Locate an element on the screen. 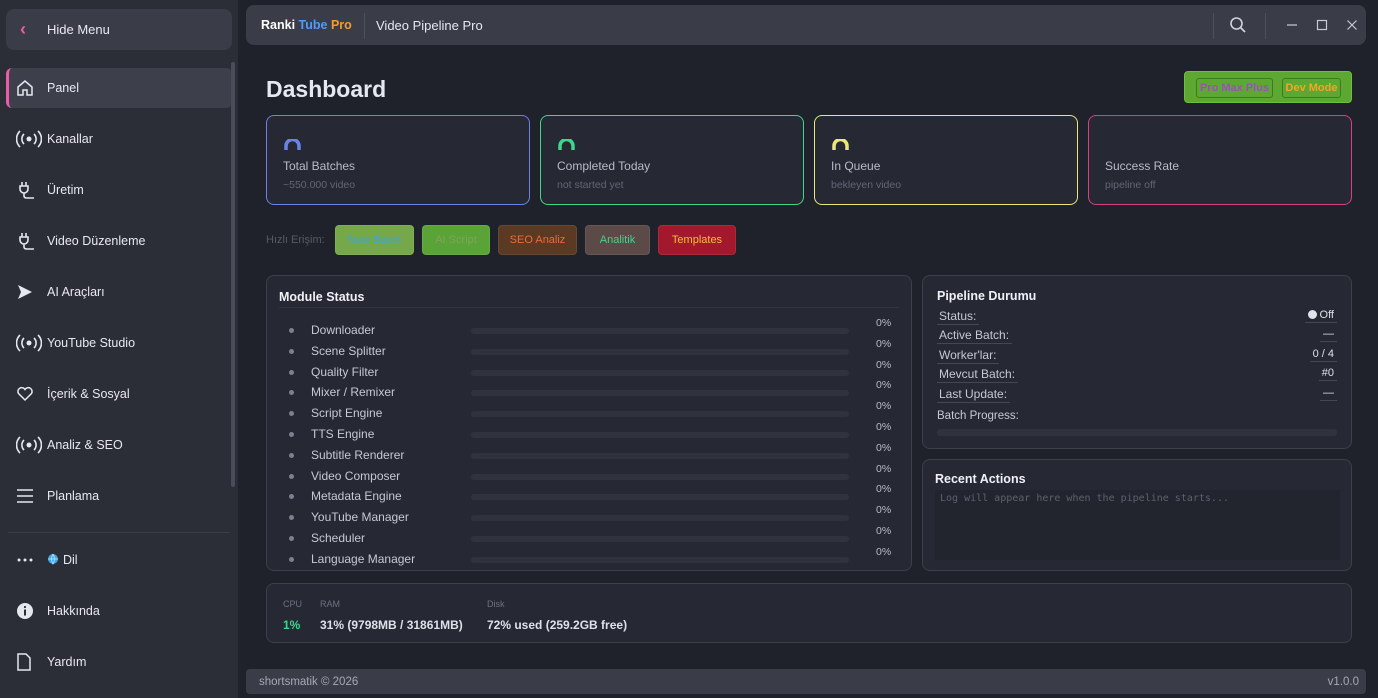 This screenshot has width=1378, height=698. stat-label: Completed Today is located at coordinates (604, 166).